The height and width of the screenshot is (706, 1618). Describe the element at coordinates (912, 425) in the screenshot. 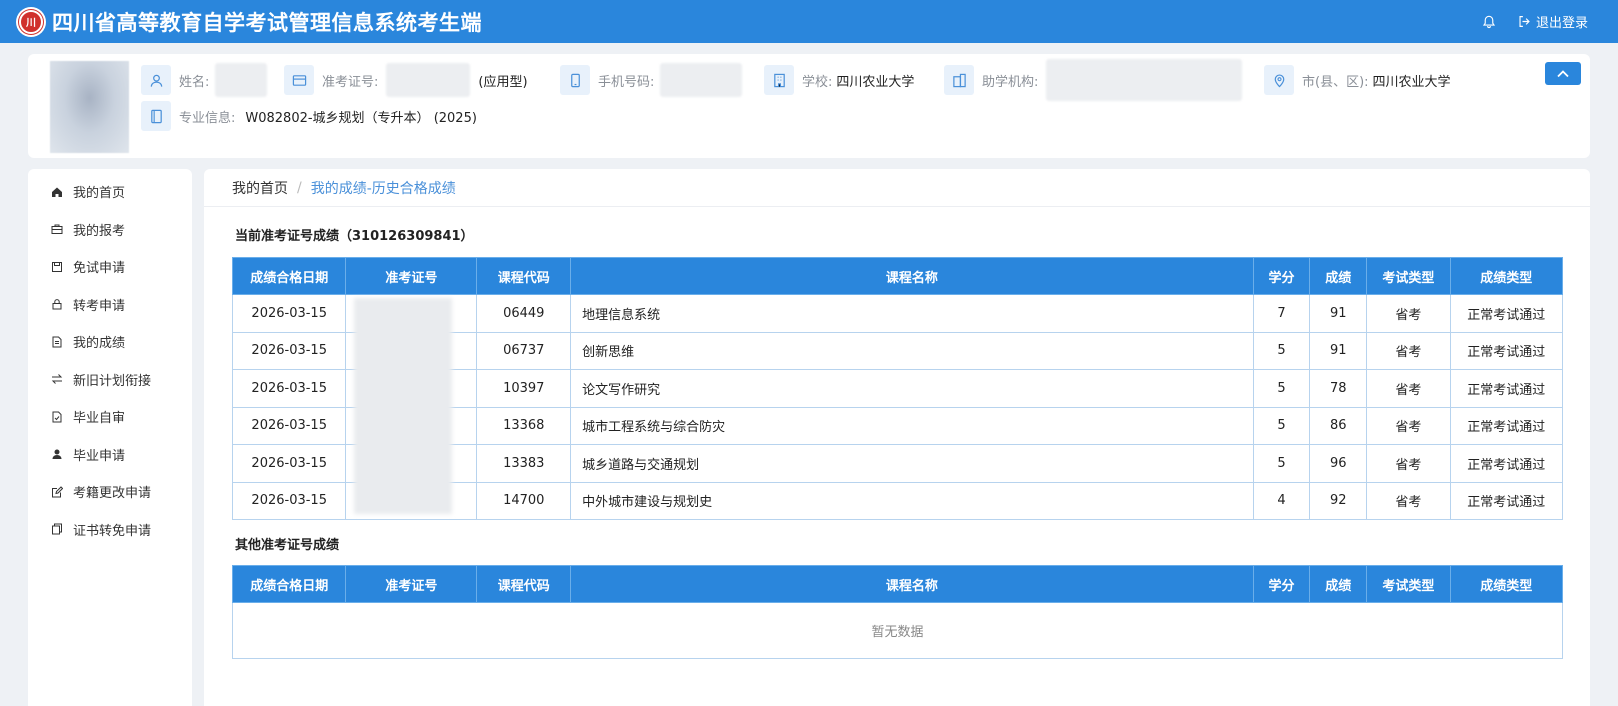

I see `cell-course-name: 城市工程系统与综合防灾` at that location.